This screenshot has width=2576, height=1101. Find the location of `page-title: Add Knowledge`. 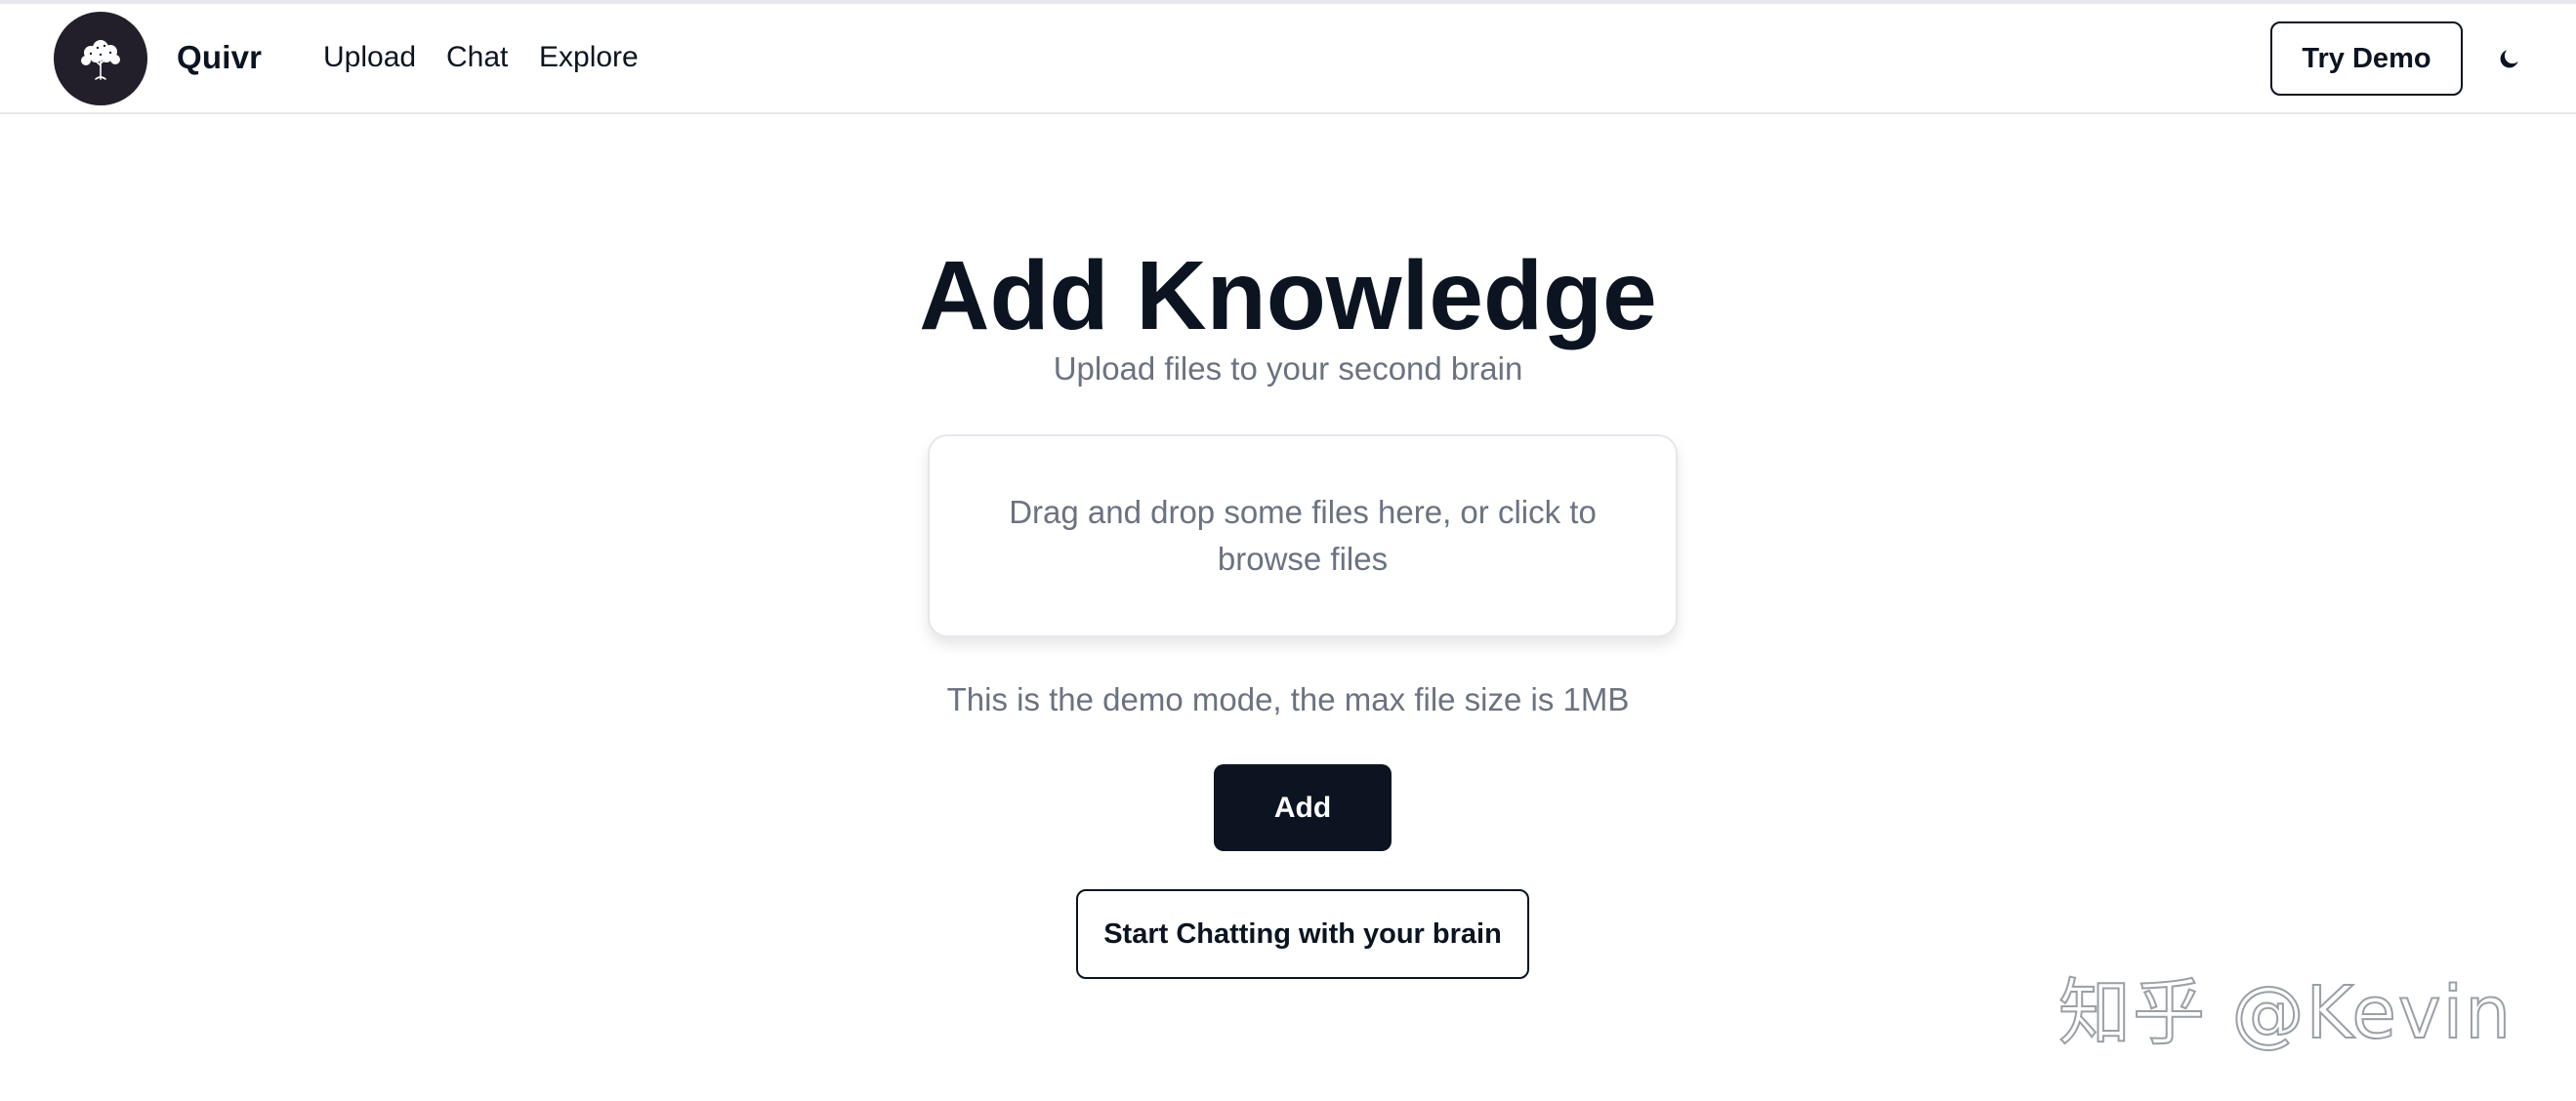

page-title: Add Knowledge is located at coordinates (1288, 295).